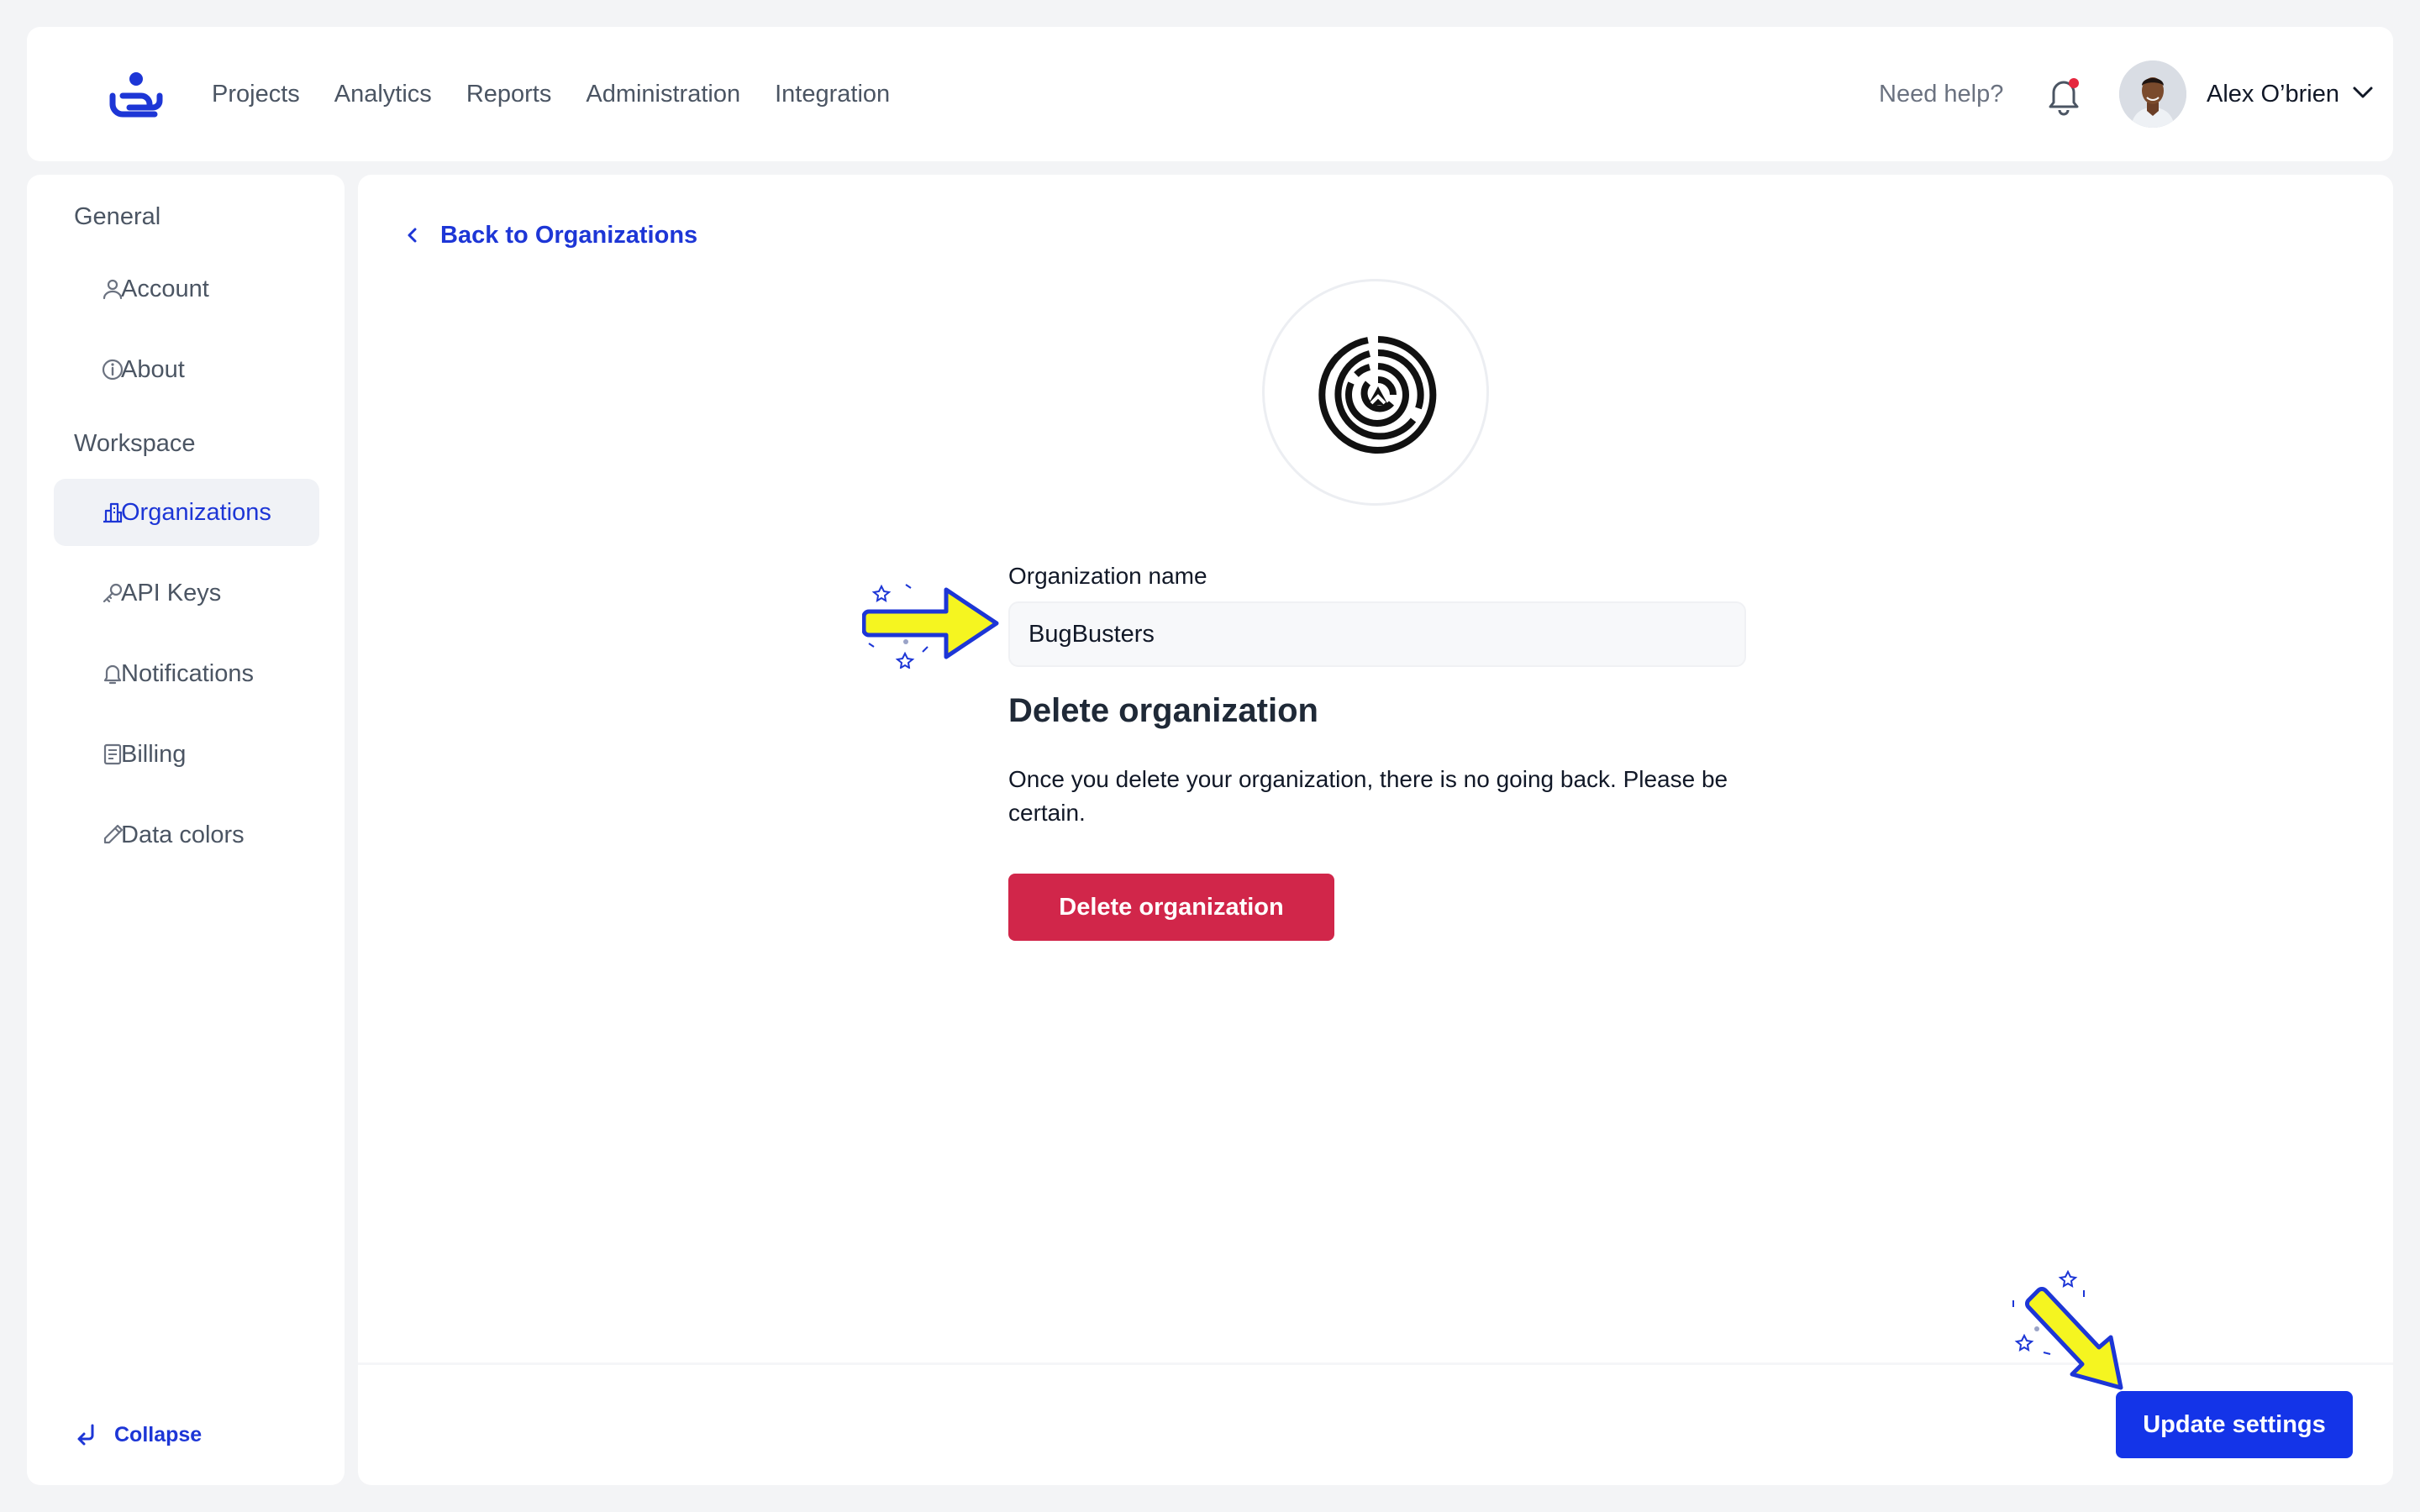 The width and height of the screenshot is (2420, 1512). Describe the element at coordinates (136, 94) in the screenshot. I see `app-logo-icon` at that location.